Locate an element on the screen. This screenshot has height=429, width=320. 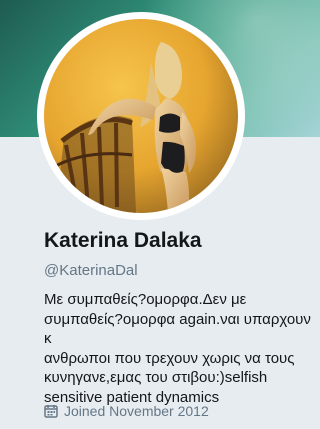
joined-date: Joined November 2012 is located at coordinates (136, 411).